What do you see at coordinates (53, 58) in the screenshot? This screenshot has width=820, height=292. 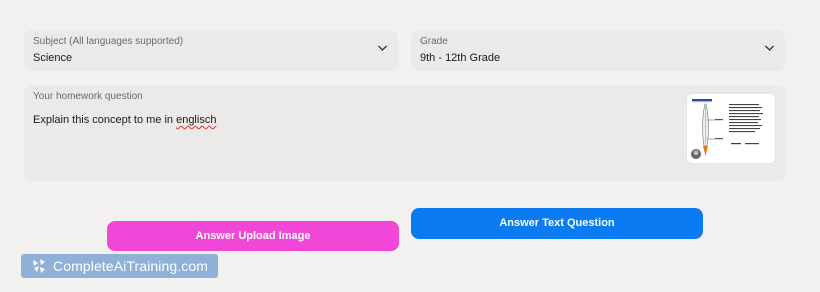 I see `subject-value: Science` at bounding box center [53, 58].